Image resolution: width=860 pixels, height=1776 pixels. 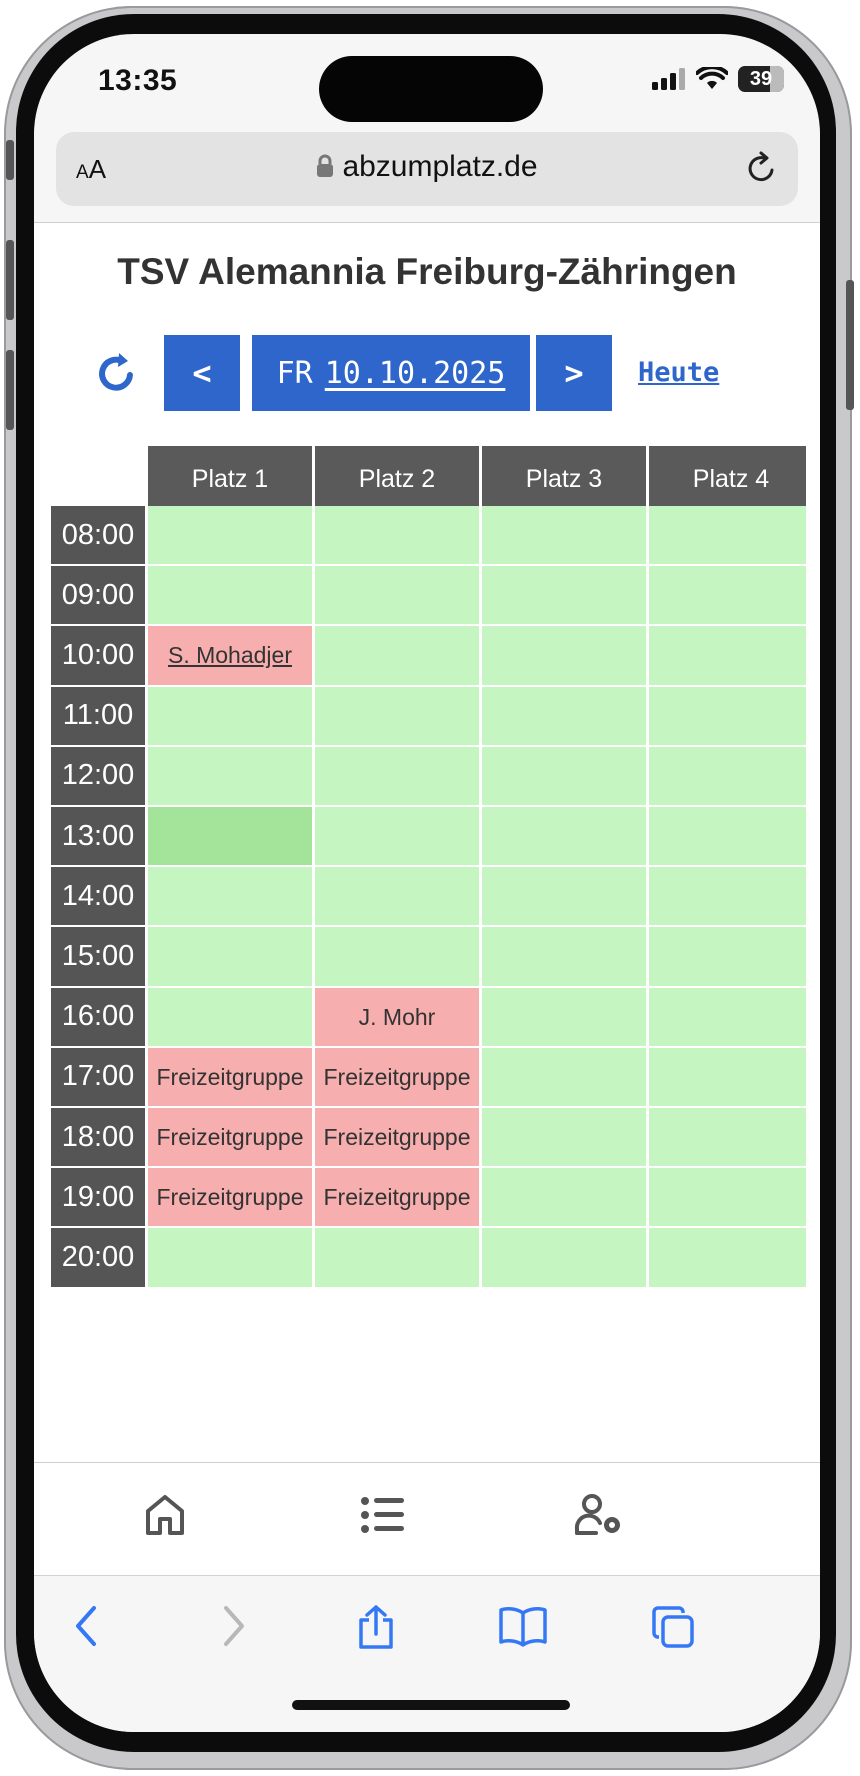 I want to click on court-header: Platz 1, so click(x=230, y=479).